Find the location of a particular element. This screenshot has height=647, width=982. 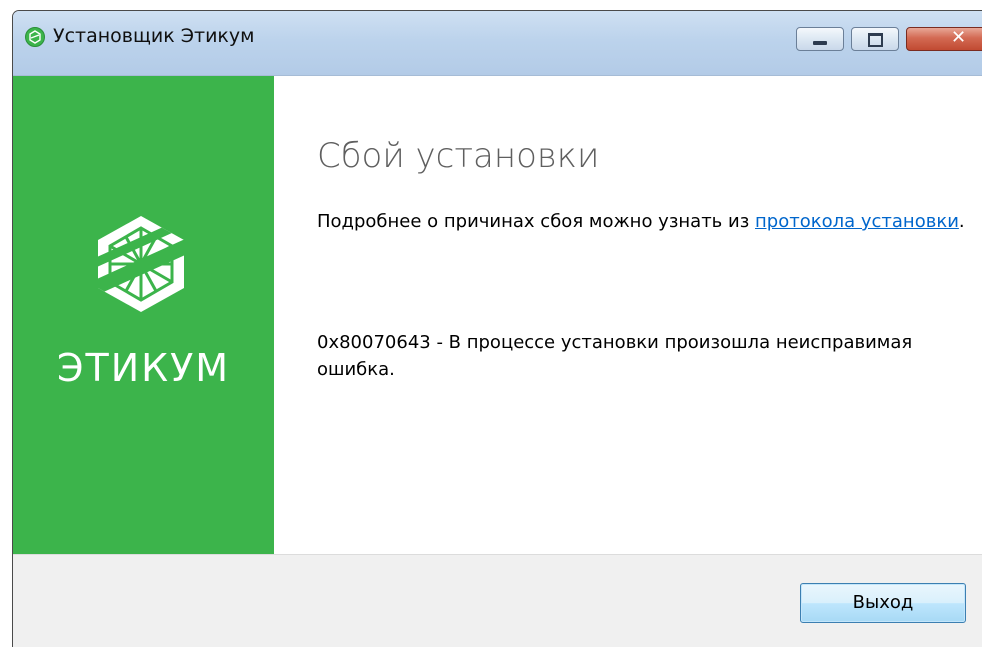

close-button: ✕ is located at coordinates (944, 39).